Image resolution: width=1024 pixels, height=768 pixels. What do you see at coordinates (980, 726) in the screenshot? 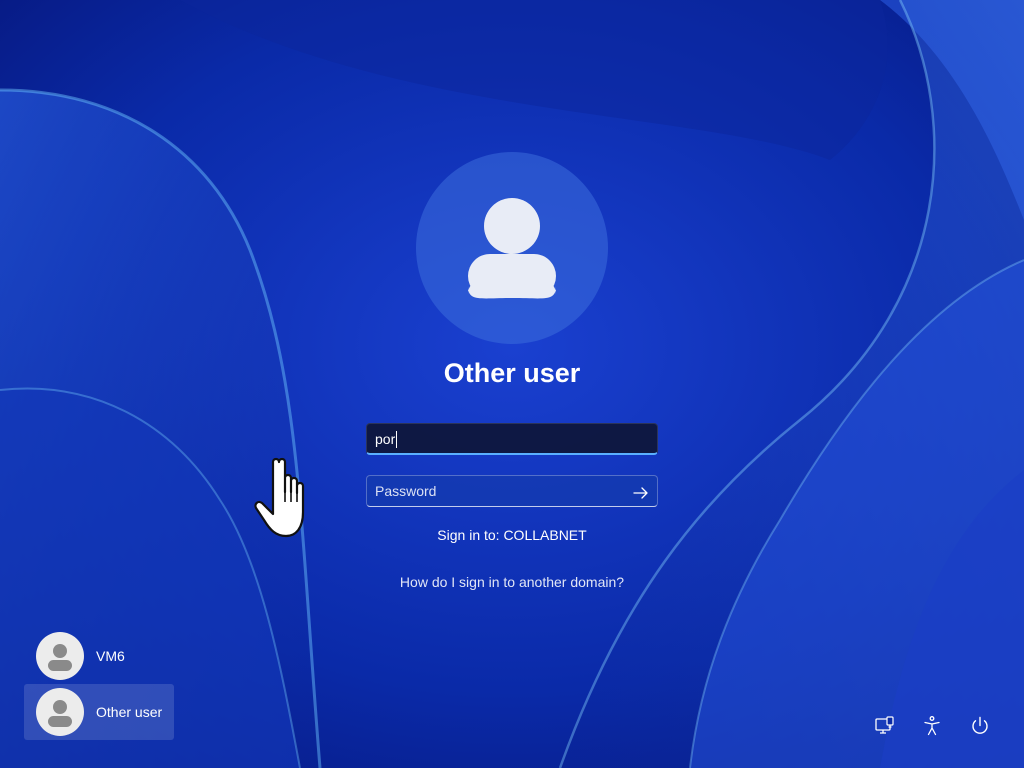
I see `power-icon` at bounding box center [980, 726].